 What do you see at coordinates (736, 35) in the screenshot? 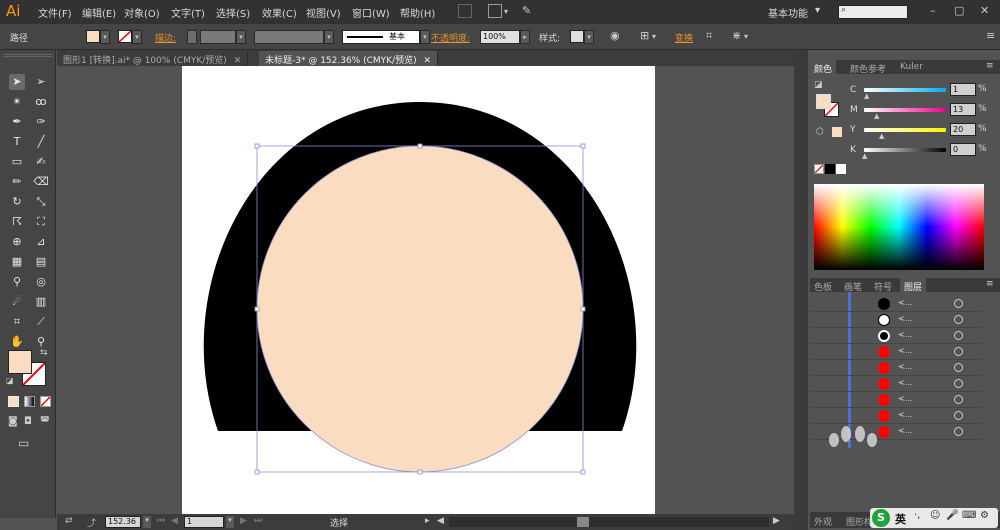
I see `panel-options-icon: ⋇` at bounding box center [736, 35].